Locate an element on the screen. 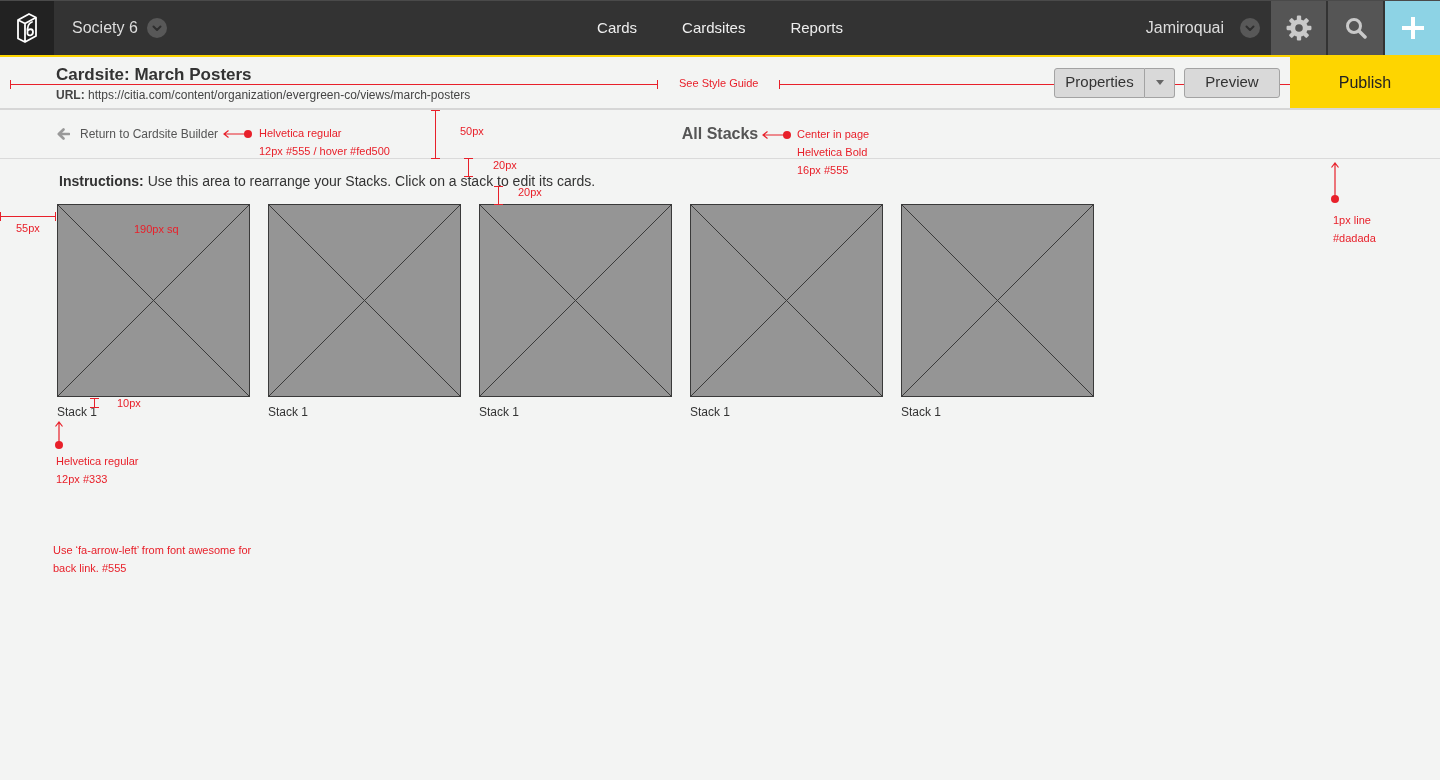 This screenshot has width=1440, height=780. page-title: Cardsite: March Posters is located at coordinates (154, 75).